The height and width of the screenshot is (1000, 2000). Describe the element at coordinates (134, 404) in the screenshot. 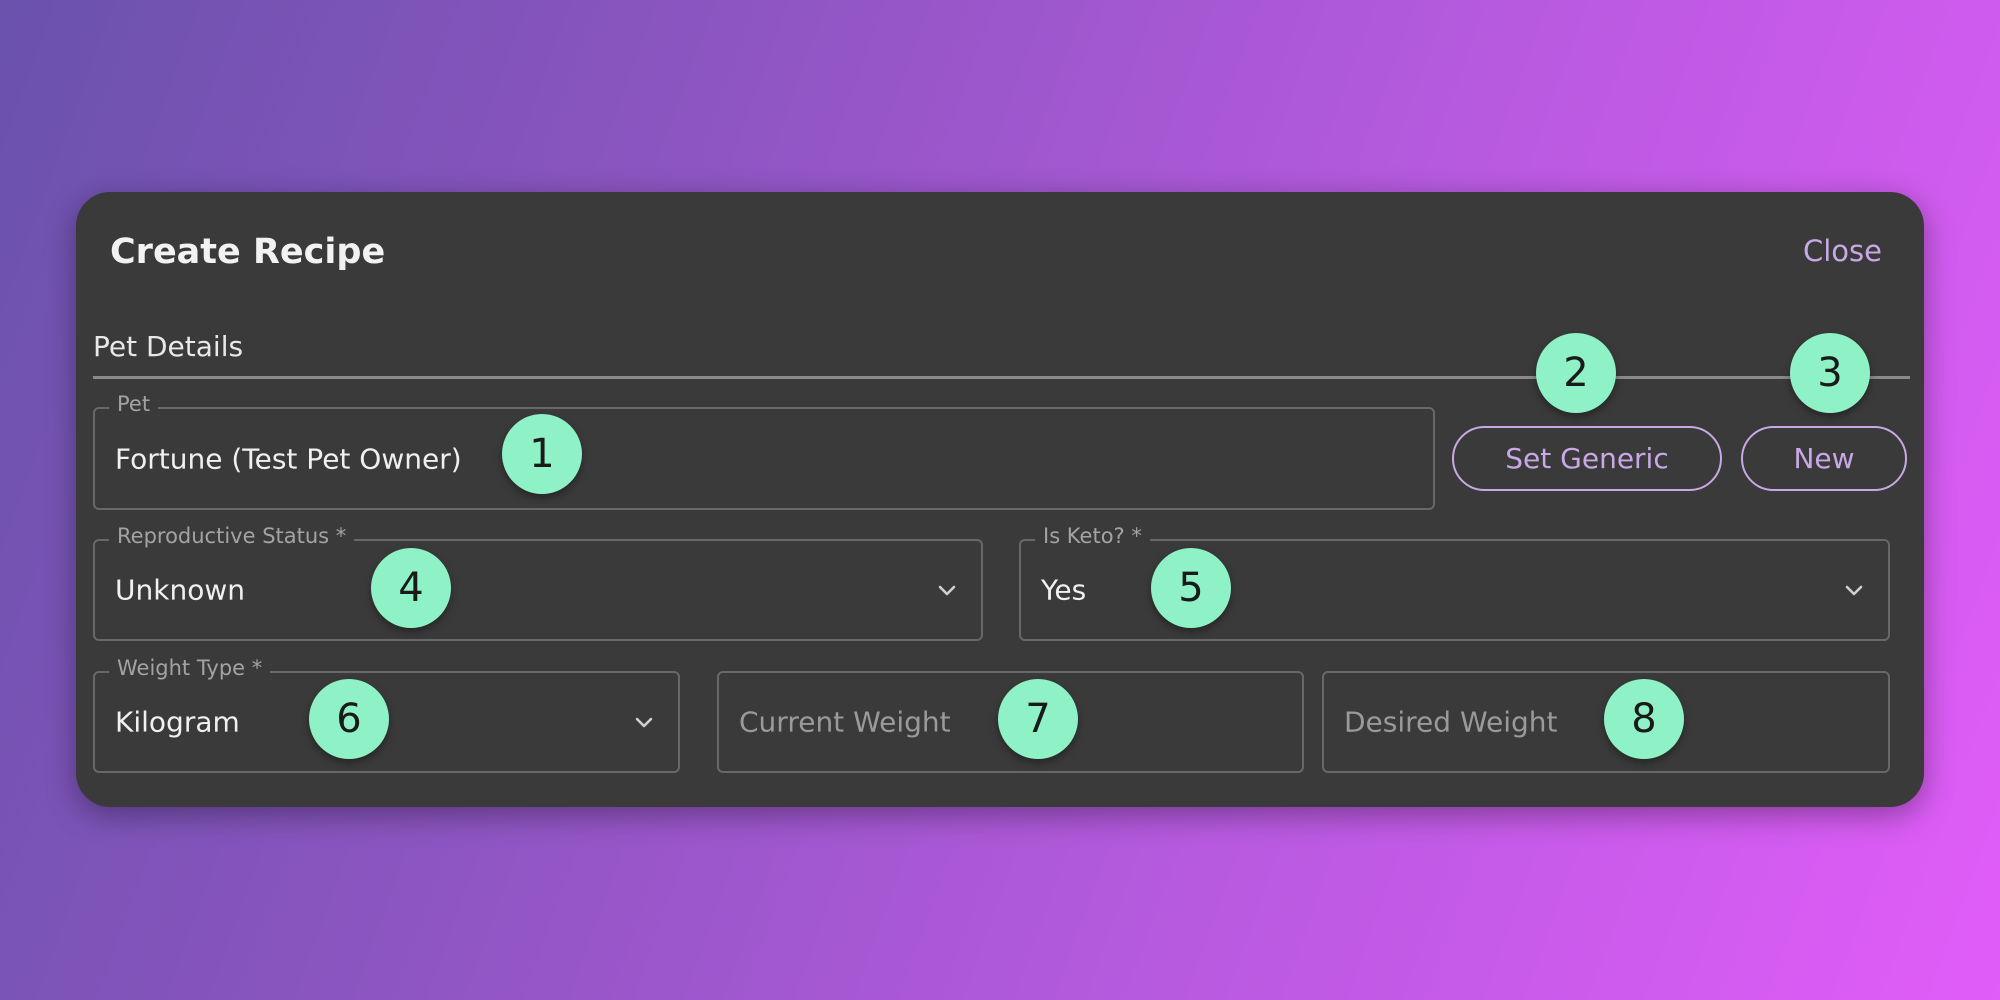

I see `pet-field-label: Pet` at that location.